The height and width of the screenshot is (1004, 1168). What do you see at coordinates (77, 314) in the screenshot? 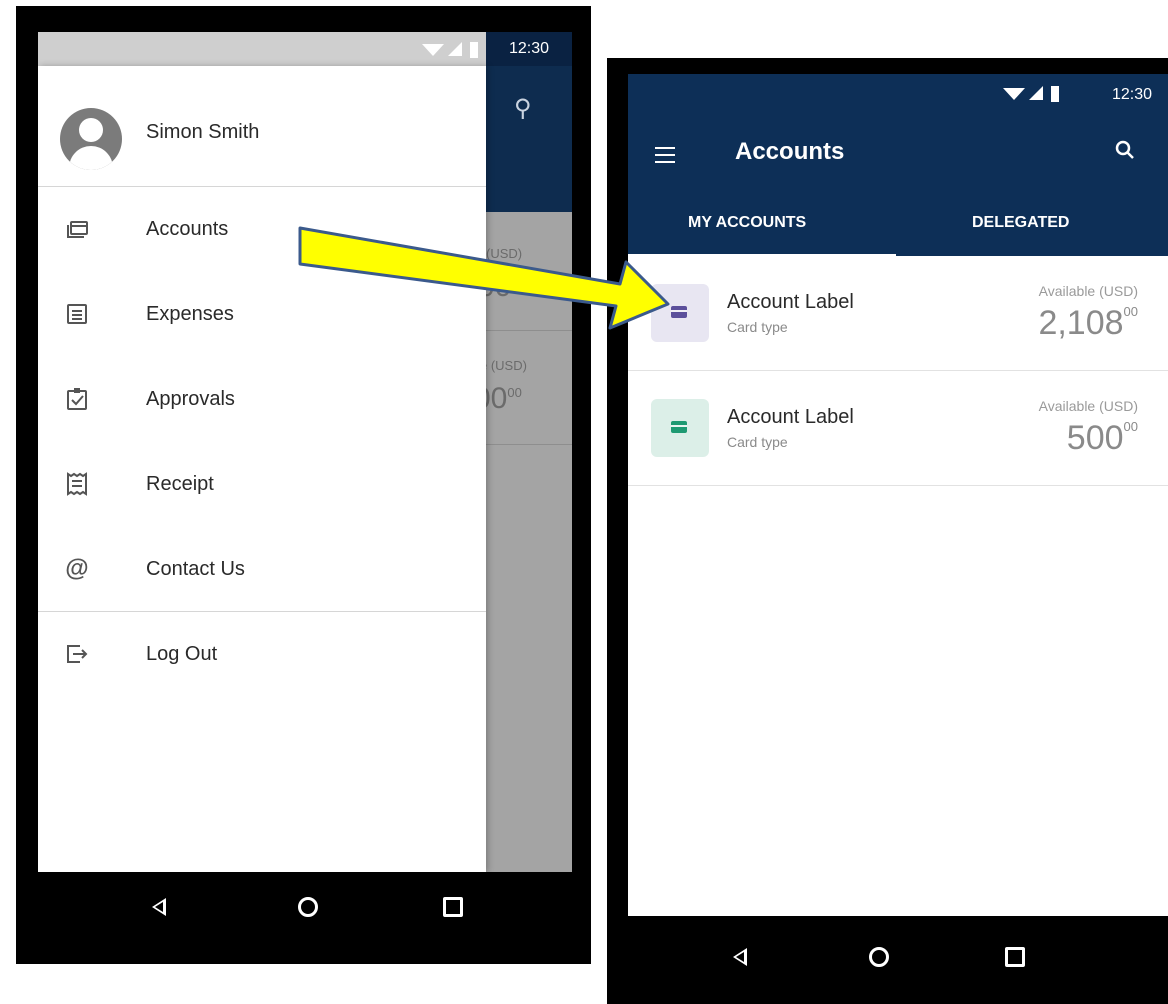
I see `expenses-icon` at bounding box center [77, 314].